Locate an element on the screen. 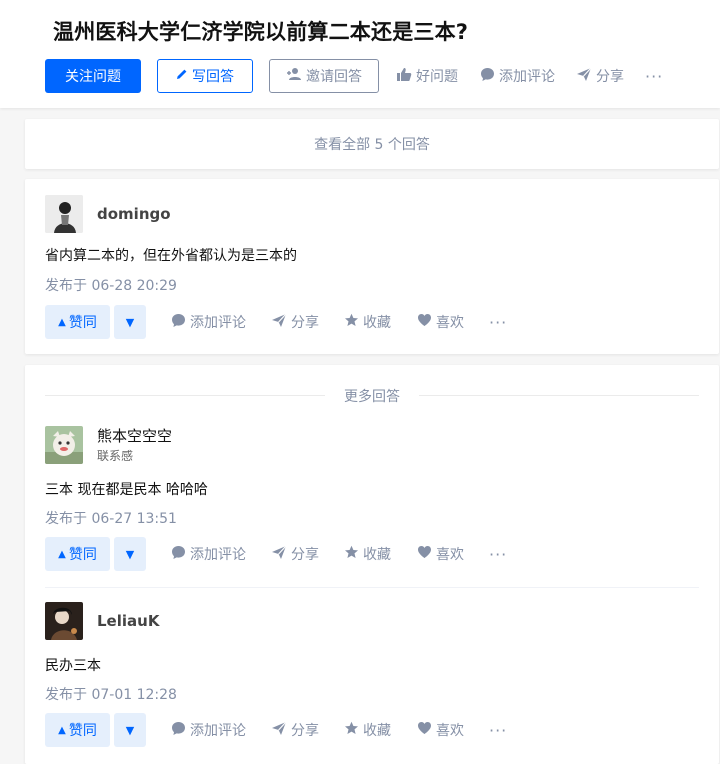 This screenshot has width=720, height=764. write-answer-button: 写回答 is located at coordinates (205, 76).